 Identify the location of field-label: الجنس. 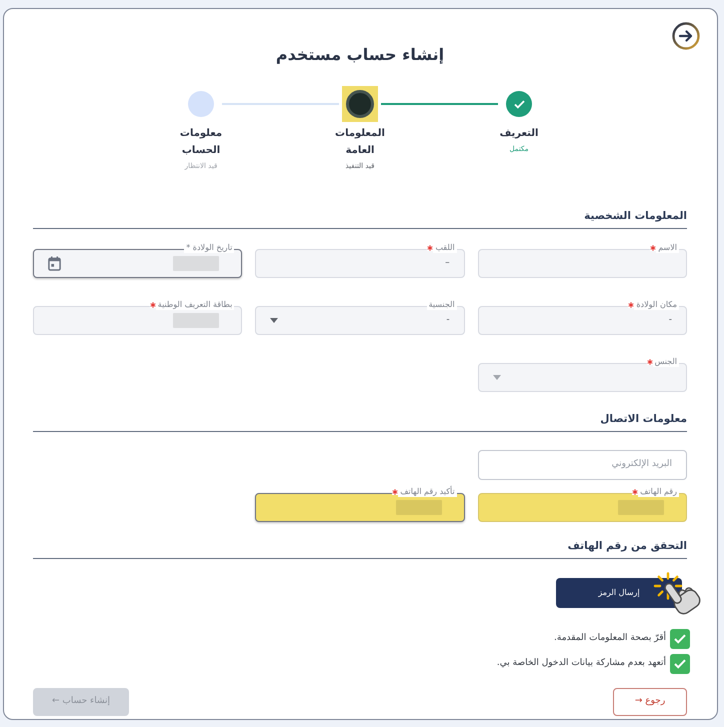
(665, 362).